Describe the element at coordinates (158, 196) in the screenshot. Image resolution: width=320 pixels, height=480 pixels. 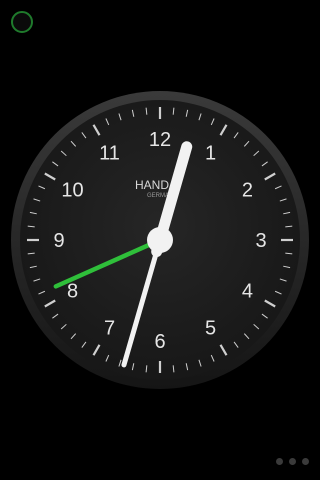
I see `brand-subtitle: GERMA` at that location.